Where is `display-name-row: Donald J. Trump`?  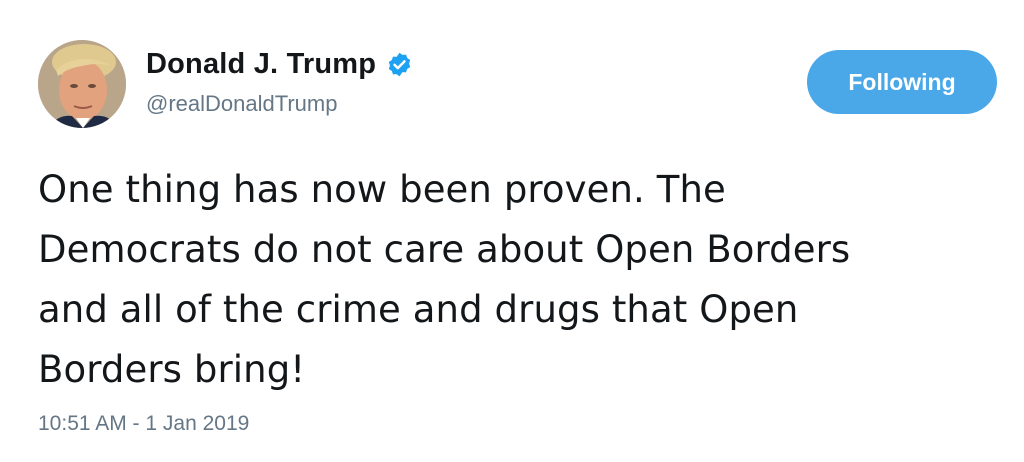 display-name-row: Donald J. Trump is located at coordinates (279, 64).